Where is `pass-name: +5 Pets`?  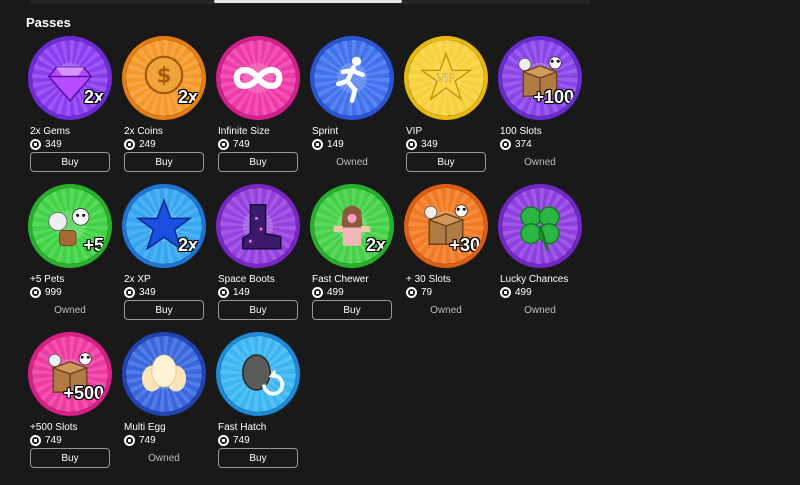
pass-name: +5 Pets is located at coordinates (47, 279).